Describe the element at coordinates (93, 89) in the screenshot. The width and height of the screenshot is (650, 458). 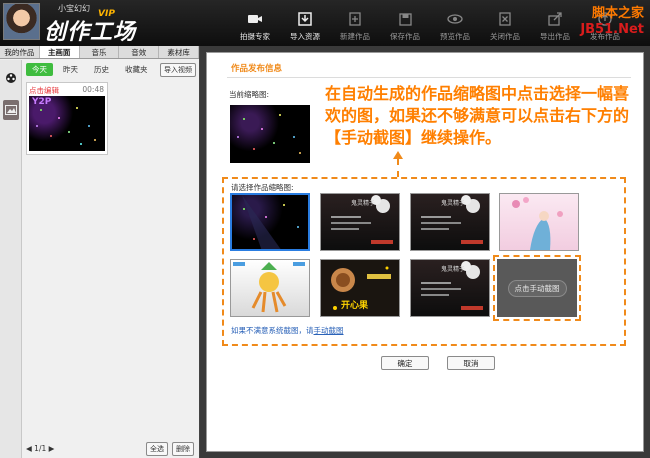
I see `work-card-duration: 00:48` at that location.